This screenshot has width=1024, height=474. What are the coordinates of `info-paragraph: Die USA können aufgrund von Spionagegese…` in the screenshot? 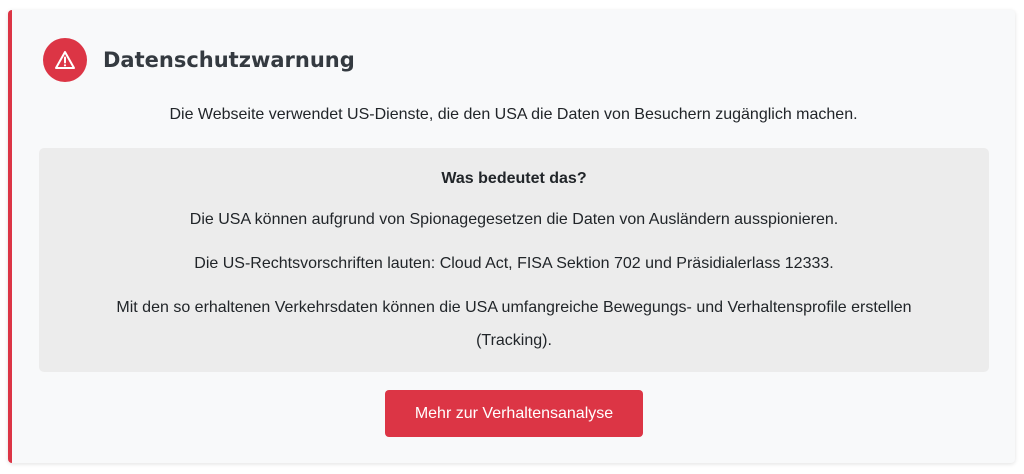 It's located at (514, 219).